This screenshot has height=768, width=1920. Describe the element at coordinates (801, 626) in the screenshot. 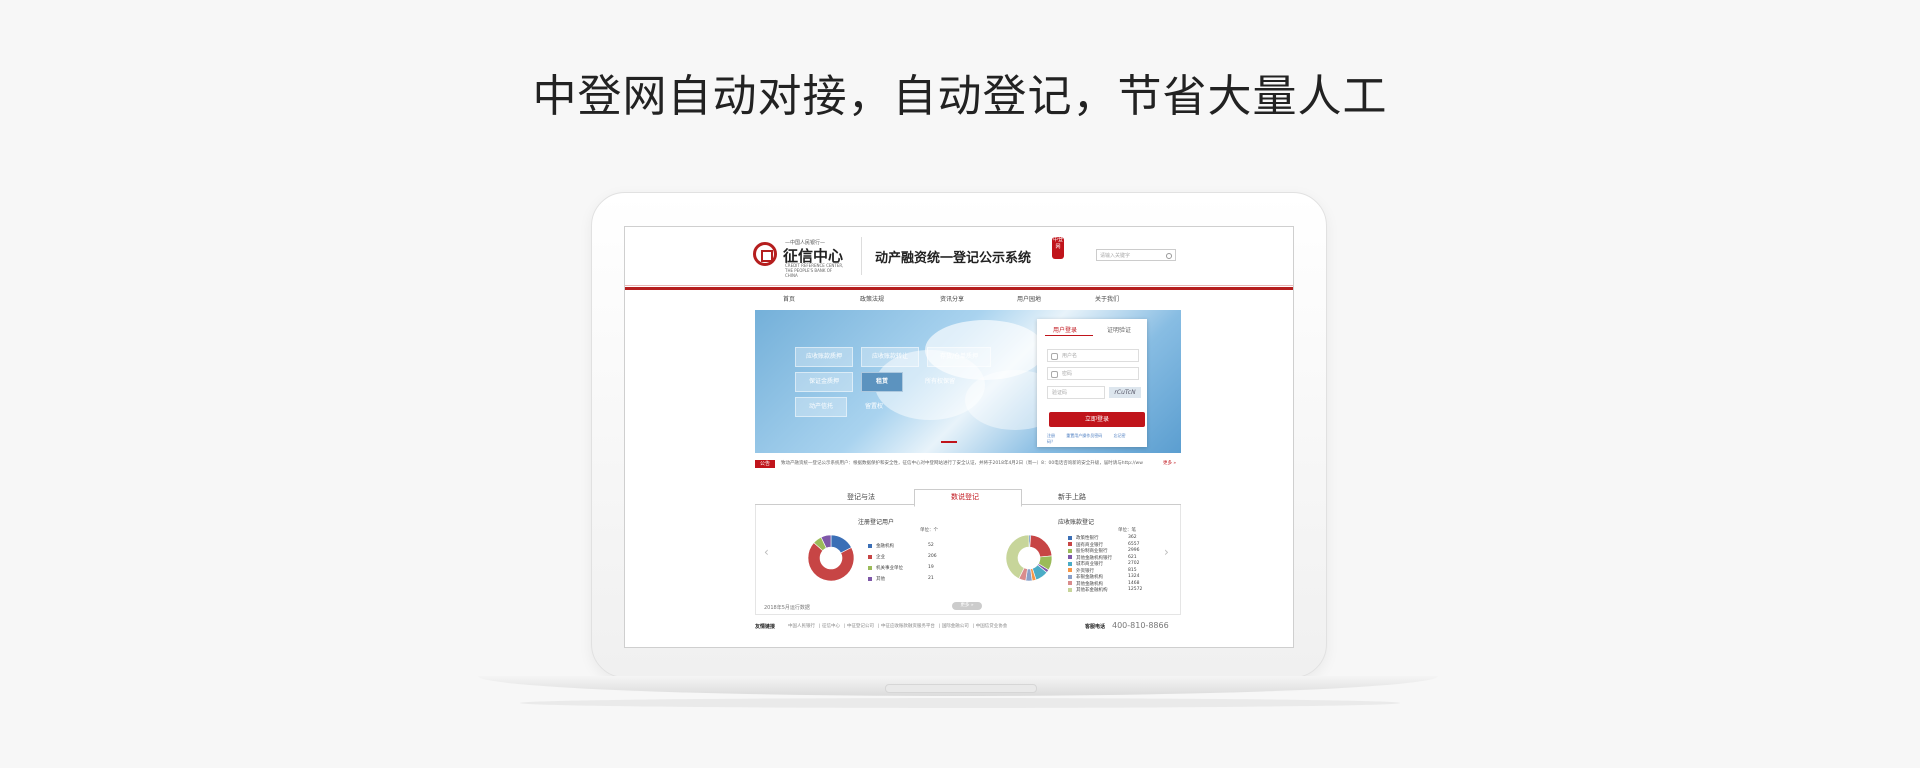

I see `footer-link: 中国人民银行` at that location.